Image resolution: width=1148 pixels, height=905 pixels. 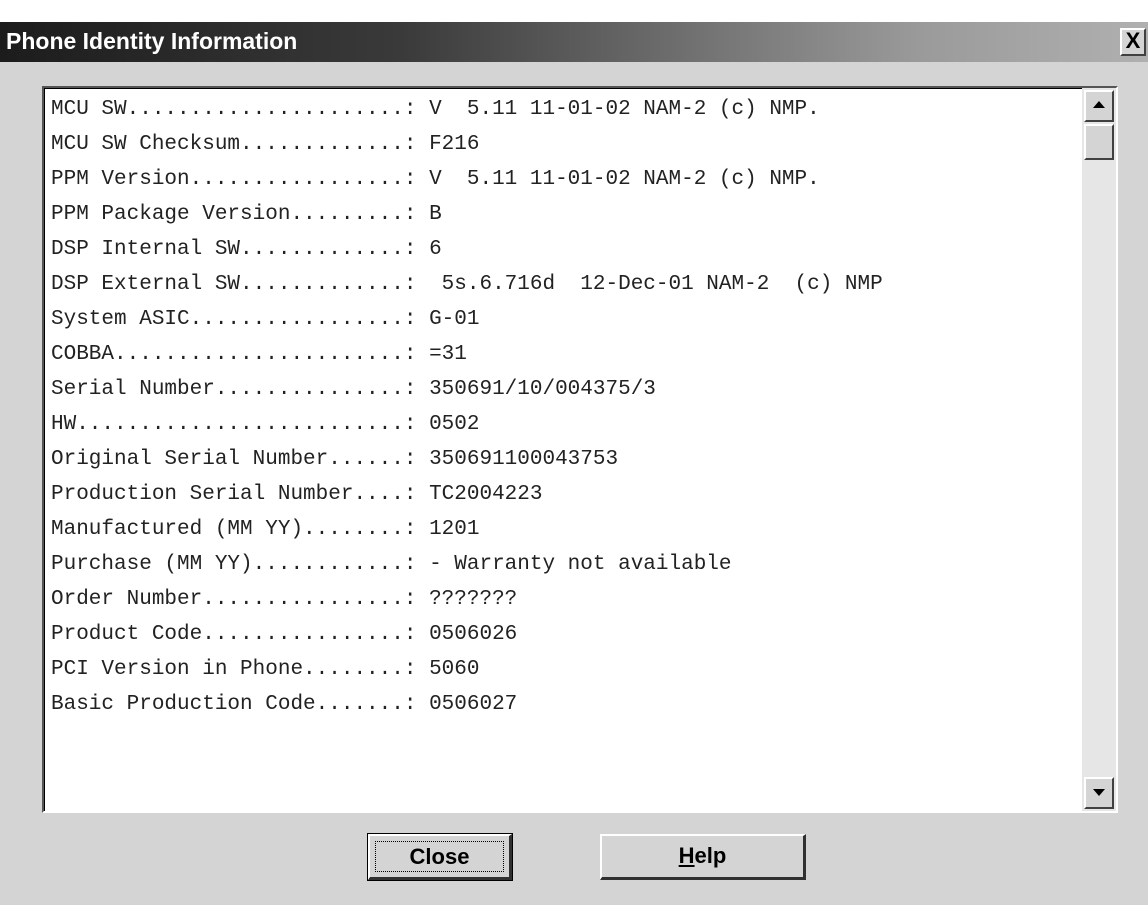 What do you see at coordinates (1099, 449) in the screenshot?
I see `vertical-scrollbar` at bounding box center [1099, 449].